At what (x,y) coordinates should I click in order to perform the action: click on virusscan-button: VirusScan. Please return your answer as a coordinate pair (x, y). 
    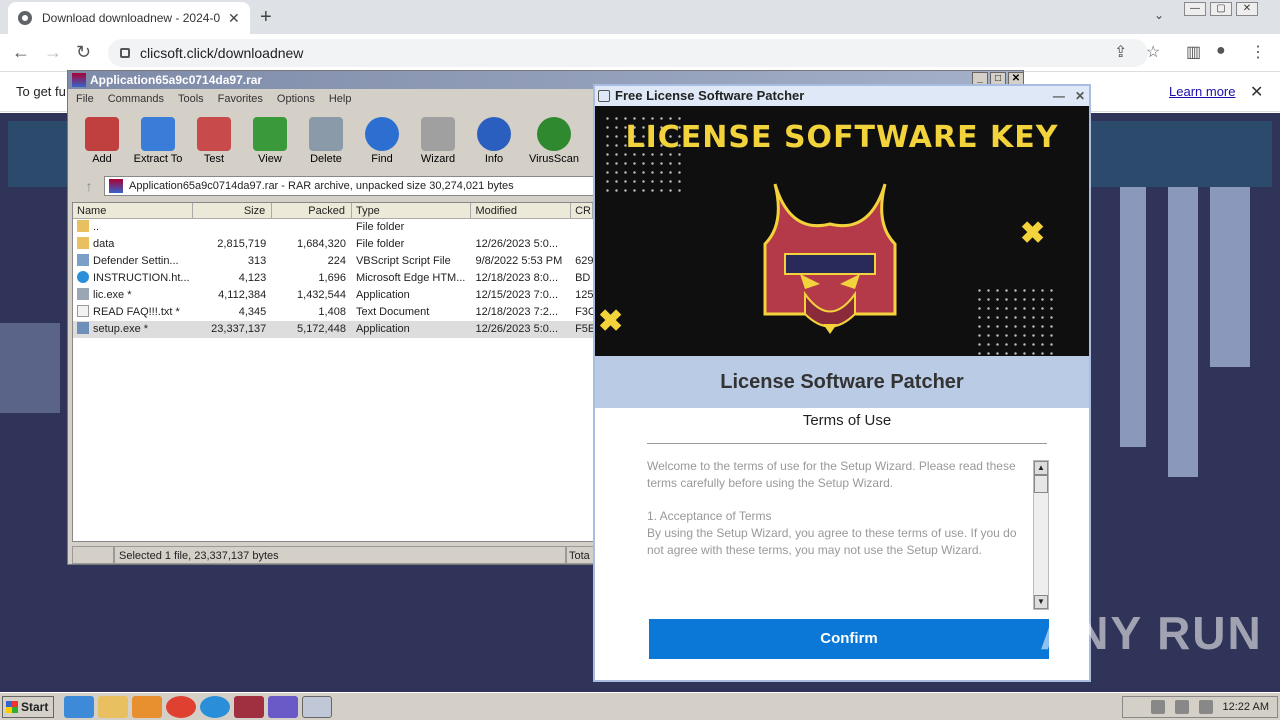
    Looking at the image, I should click on (554, 141).